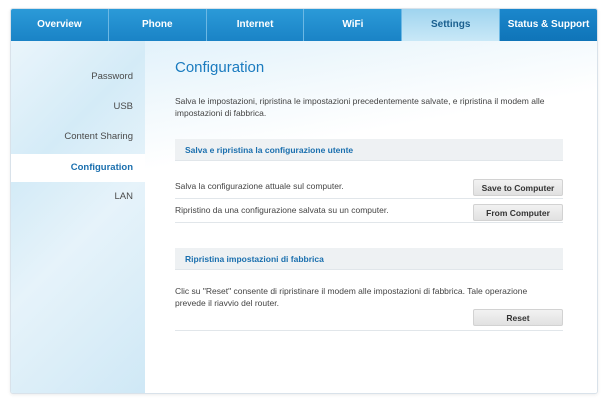 The width and height of the screenshot is (610, 405). What do you see at coordinates (78, 168) in the screenshot?
I see `sidebar-item-configuration: Configuration` at bounding box center [78, 168].